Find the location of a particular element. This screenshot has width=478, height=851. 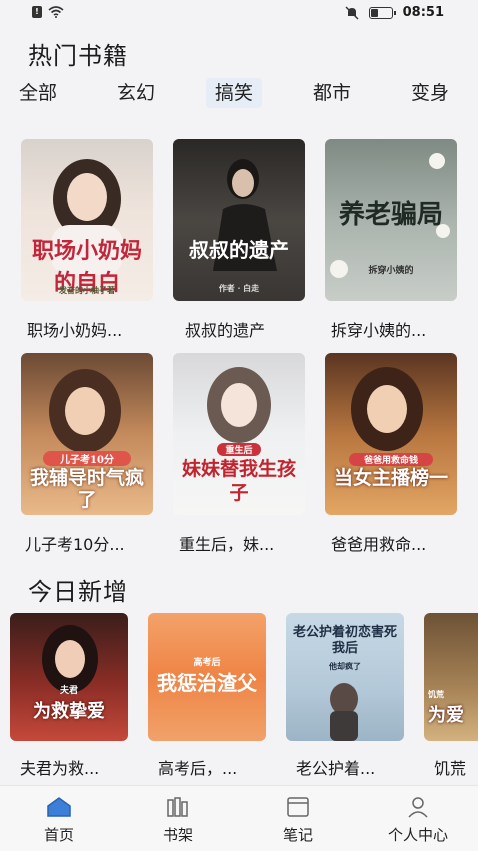

category-tabs: 全部 玄幻 搞笑 都市 变身 is located at coordinates (239, 95).